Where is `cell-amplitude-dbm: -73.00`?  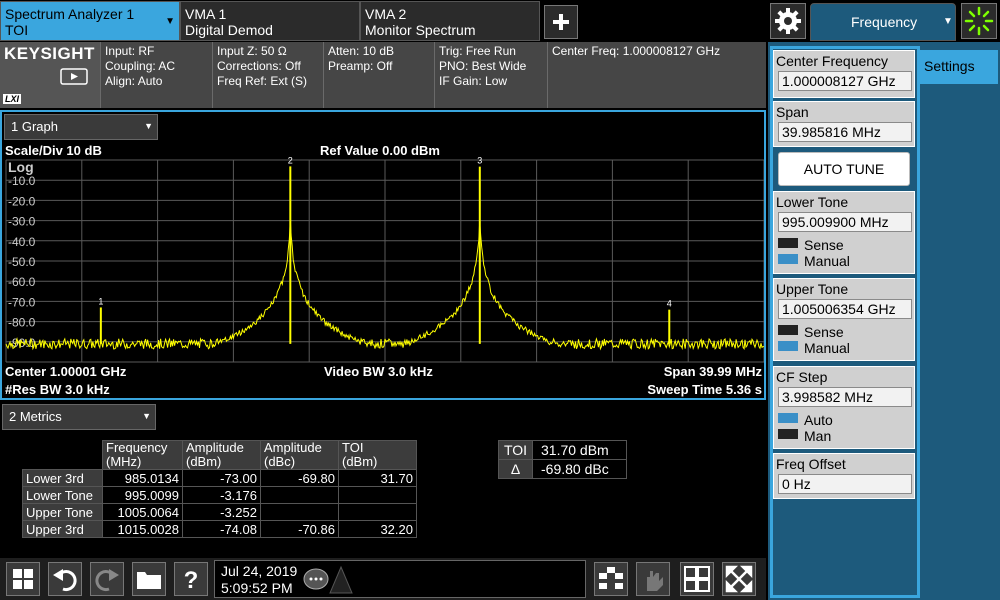
cell-amplitude-dbm: -73.00 is located at coordinates (221, 478).